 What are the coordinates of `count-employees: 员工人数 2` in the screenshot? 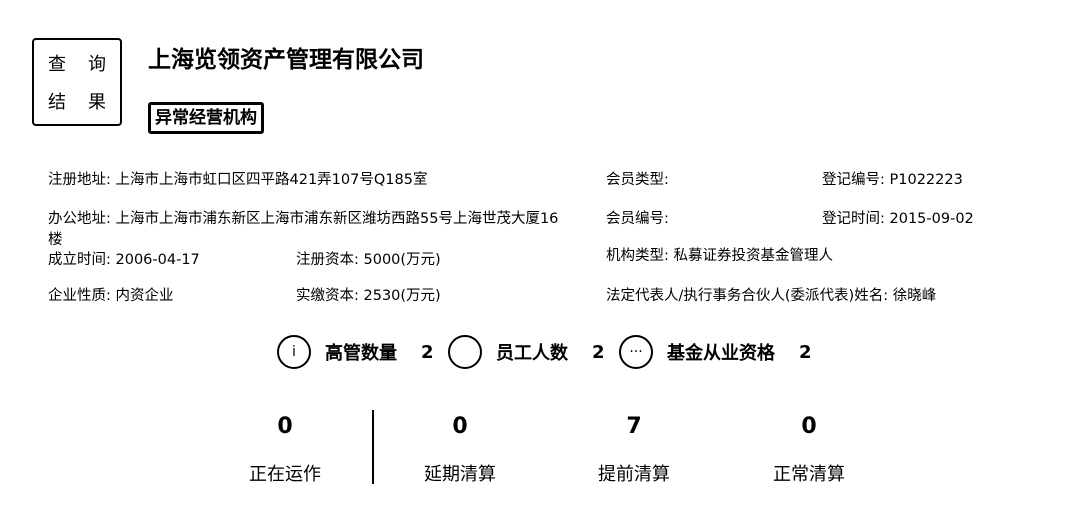 It's located at (526, 352).